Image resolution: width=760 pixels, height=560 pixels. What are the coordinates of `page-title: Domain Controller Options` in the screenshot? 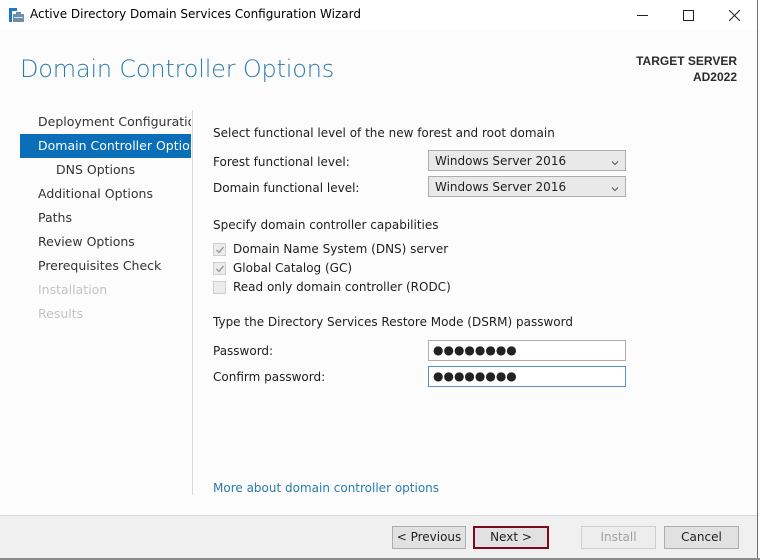 It's located at (177, 69).